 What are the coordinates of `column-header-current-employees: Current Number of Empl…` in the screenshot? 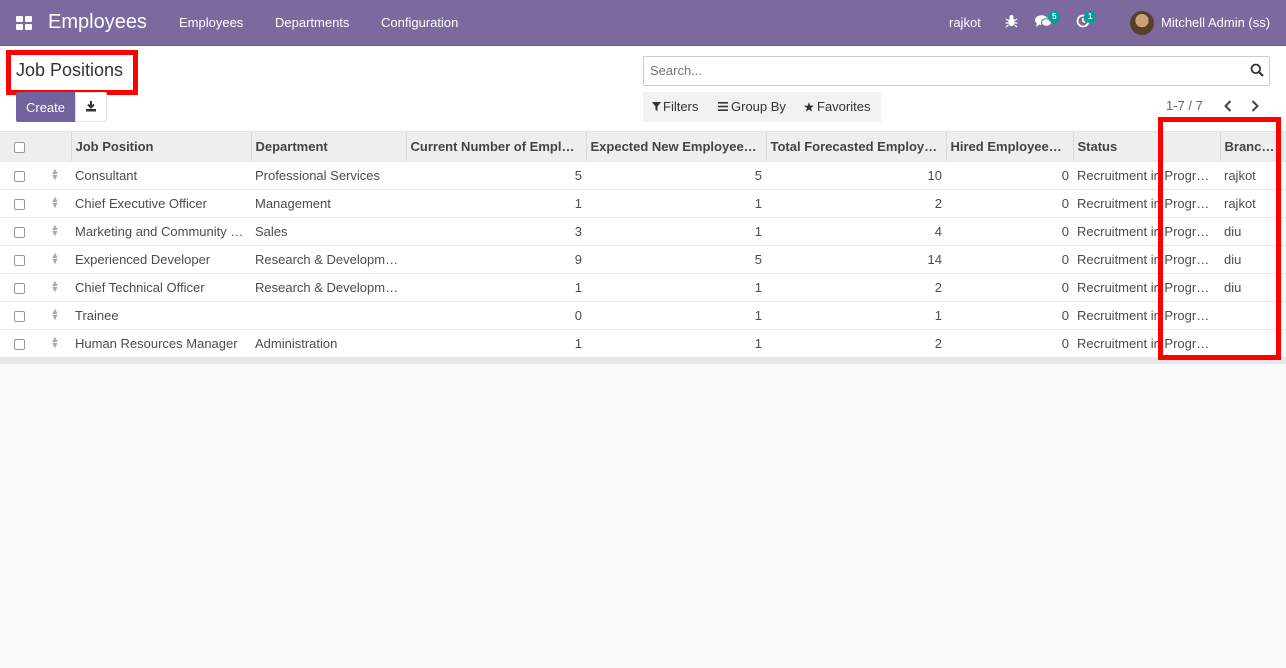 It's located at (495, 147).